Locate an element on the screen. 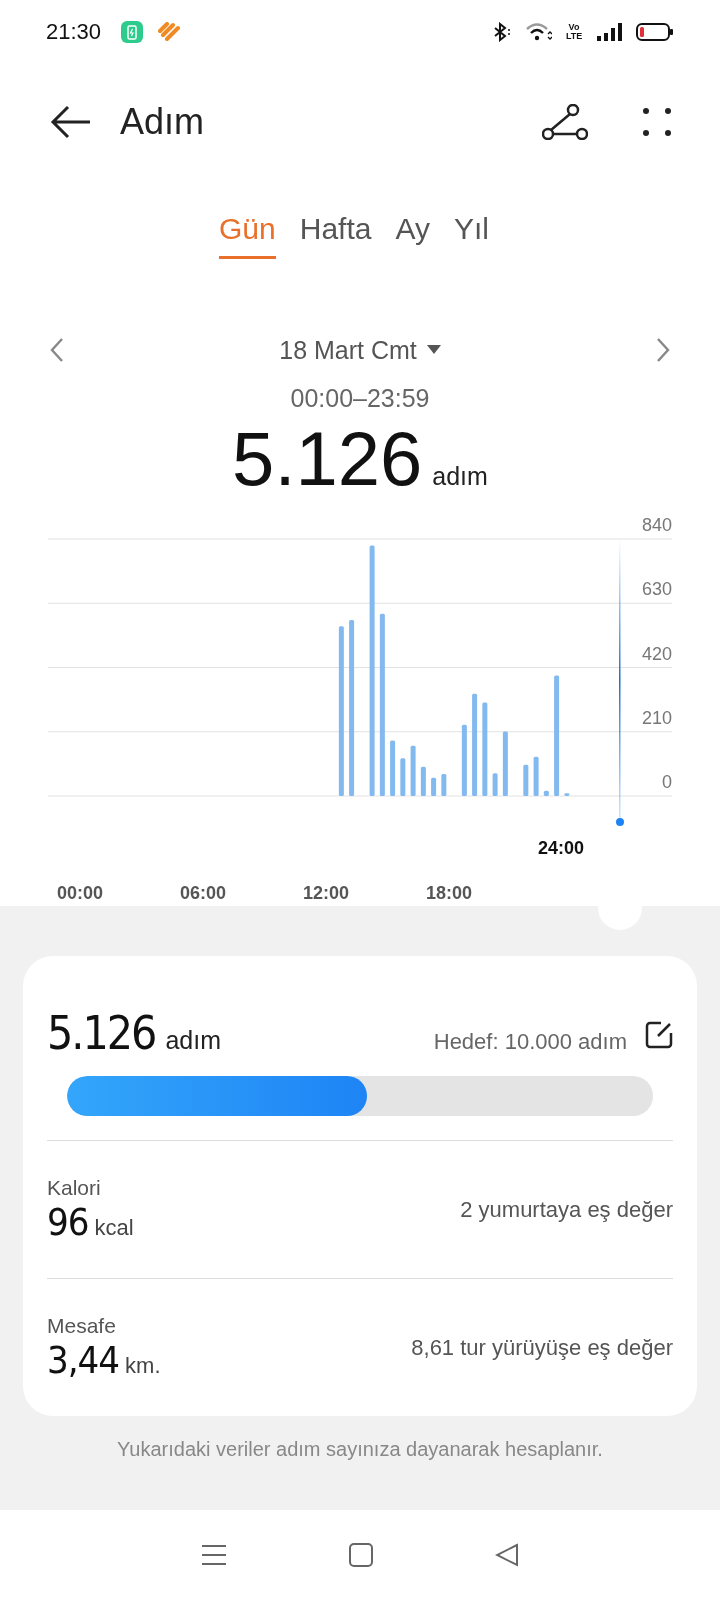  status-time: 21:30 is located at coordinates (74, 32).